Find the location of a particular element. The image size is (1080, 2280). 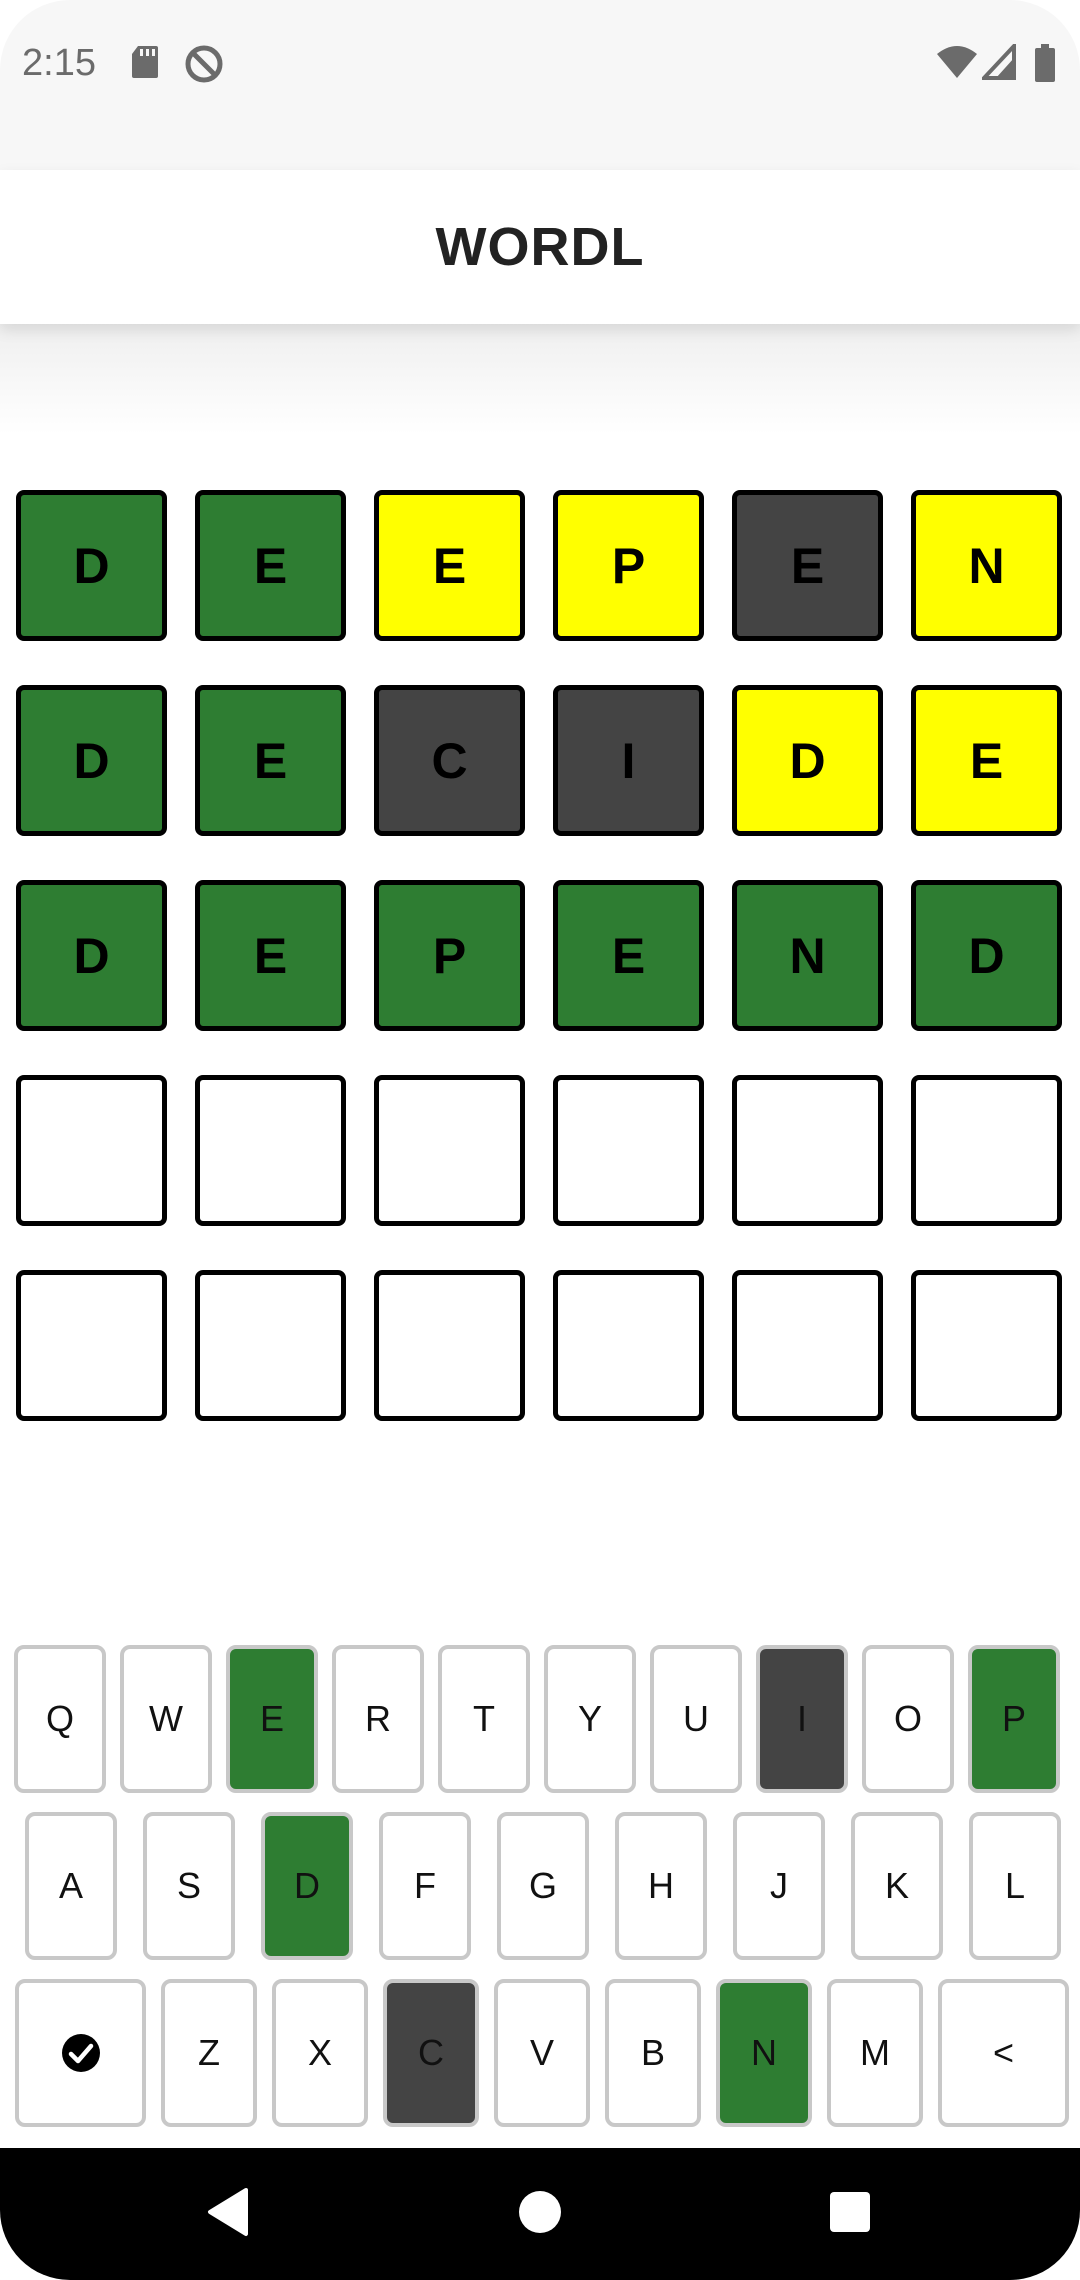

key-s: S is located at coordinates (189, 1886).